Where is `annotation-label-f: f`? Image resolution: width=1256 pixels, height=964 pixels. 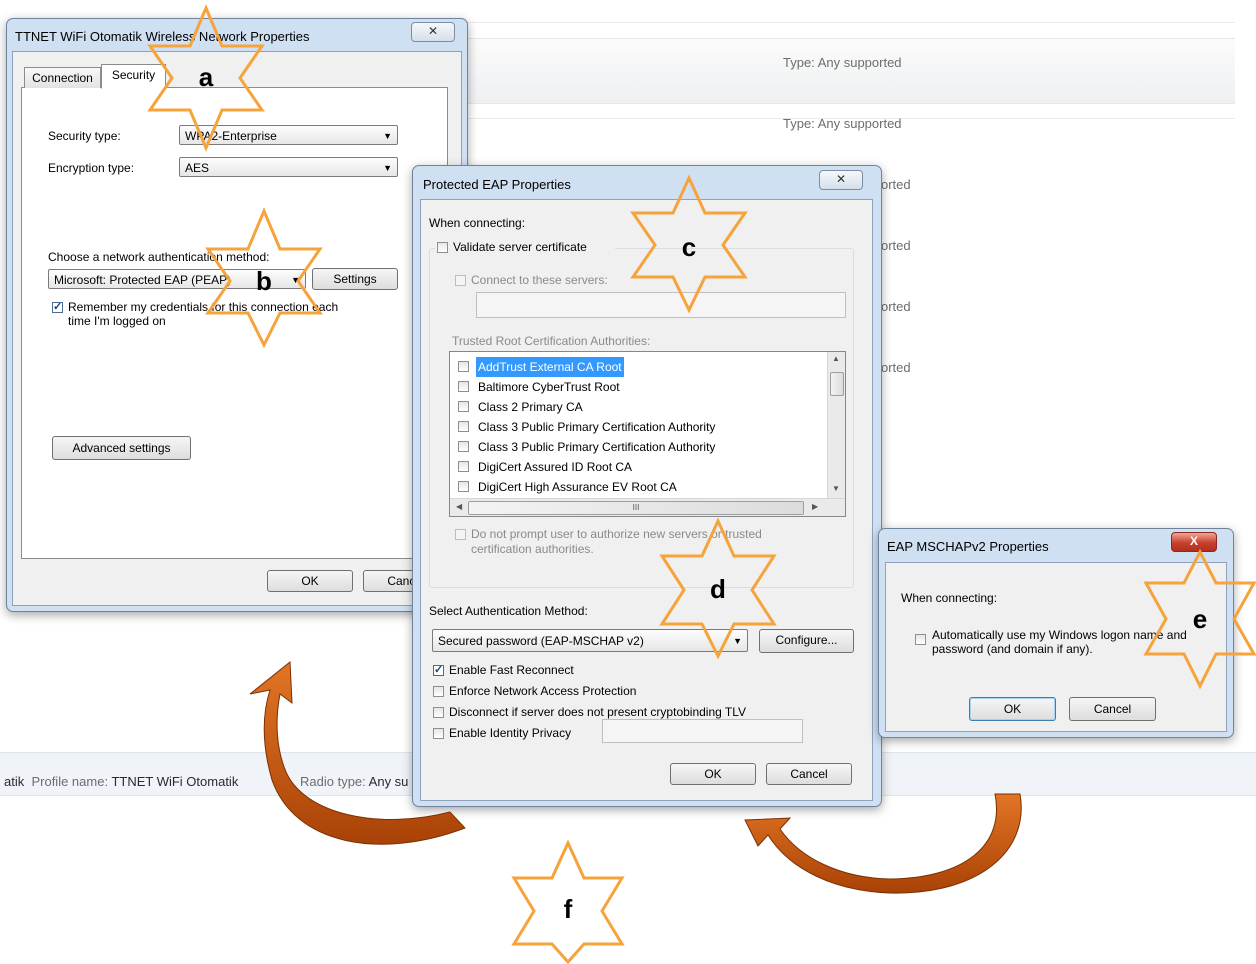 annotation-label-f: f is located at coordinates (568, 909).